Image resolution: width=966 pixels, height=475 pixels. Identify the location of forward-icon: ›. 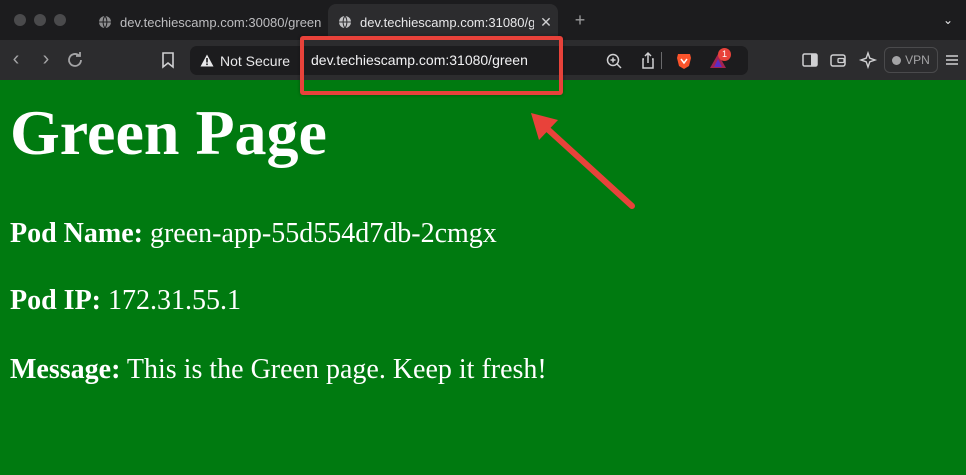
(46, 60).